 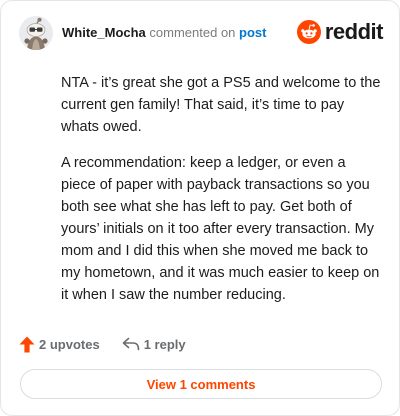 I want to click on byline-action-text: commented on, so click(x=192, y=32).